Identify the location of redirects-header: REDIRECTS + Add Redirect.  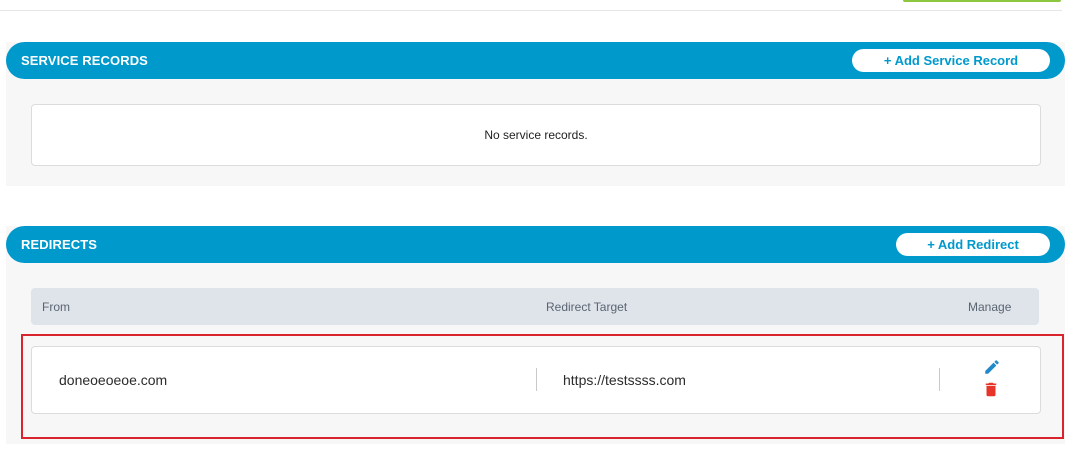
(535, 244).